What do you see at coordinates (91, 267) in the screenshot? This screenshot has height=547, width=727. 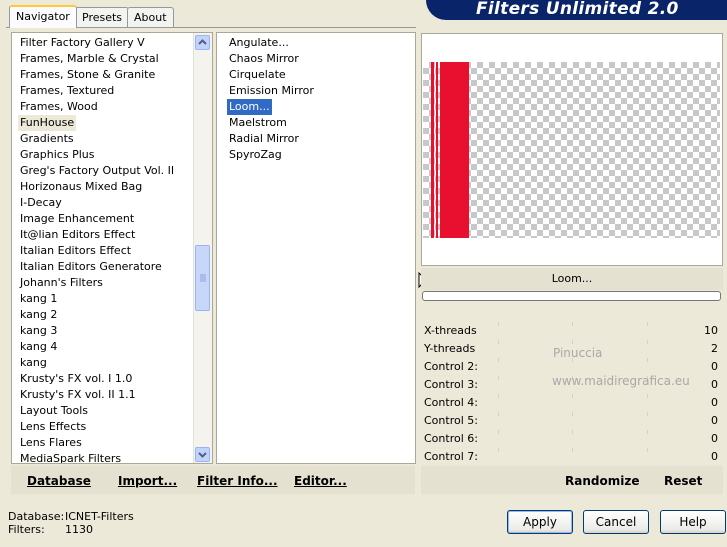 I see `category-item: Italian Editors Generatore` at bounding box center [91, 267].